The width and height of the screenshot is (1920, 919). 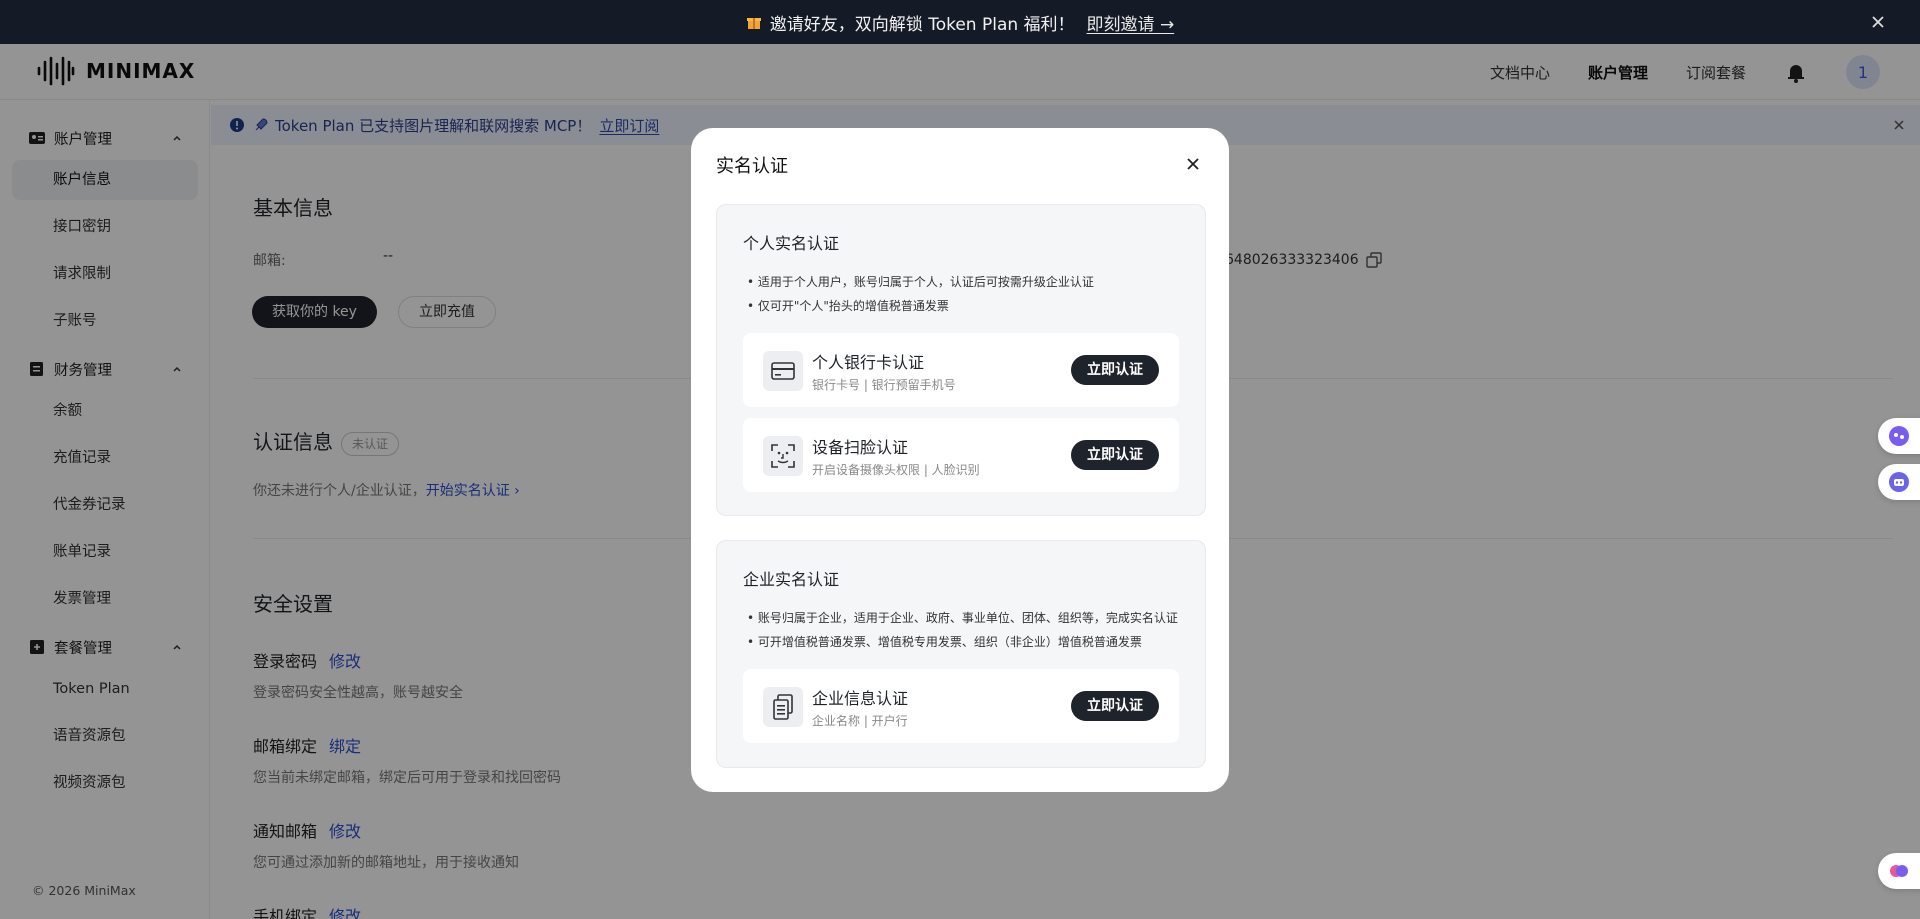 I want to click on brain-icon, so click(x=1899, y=871).